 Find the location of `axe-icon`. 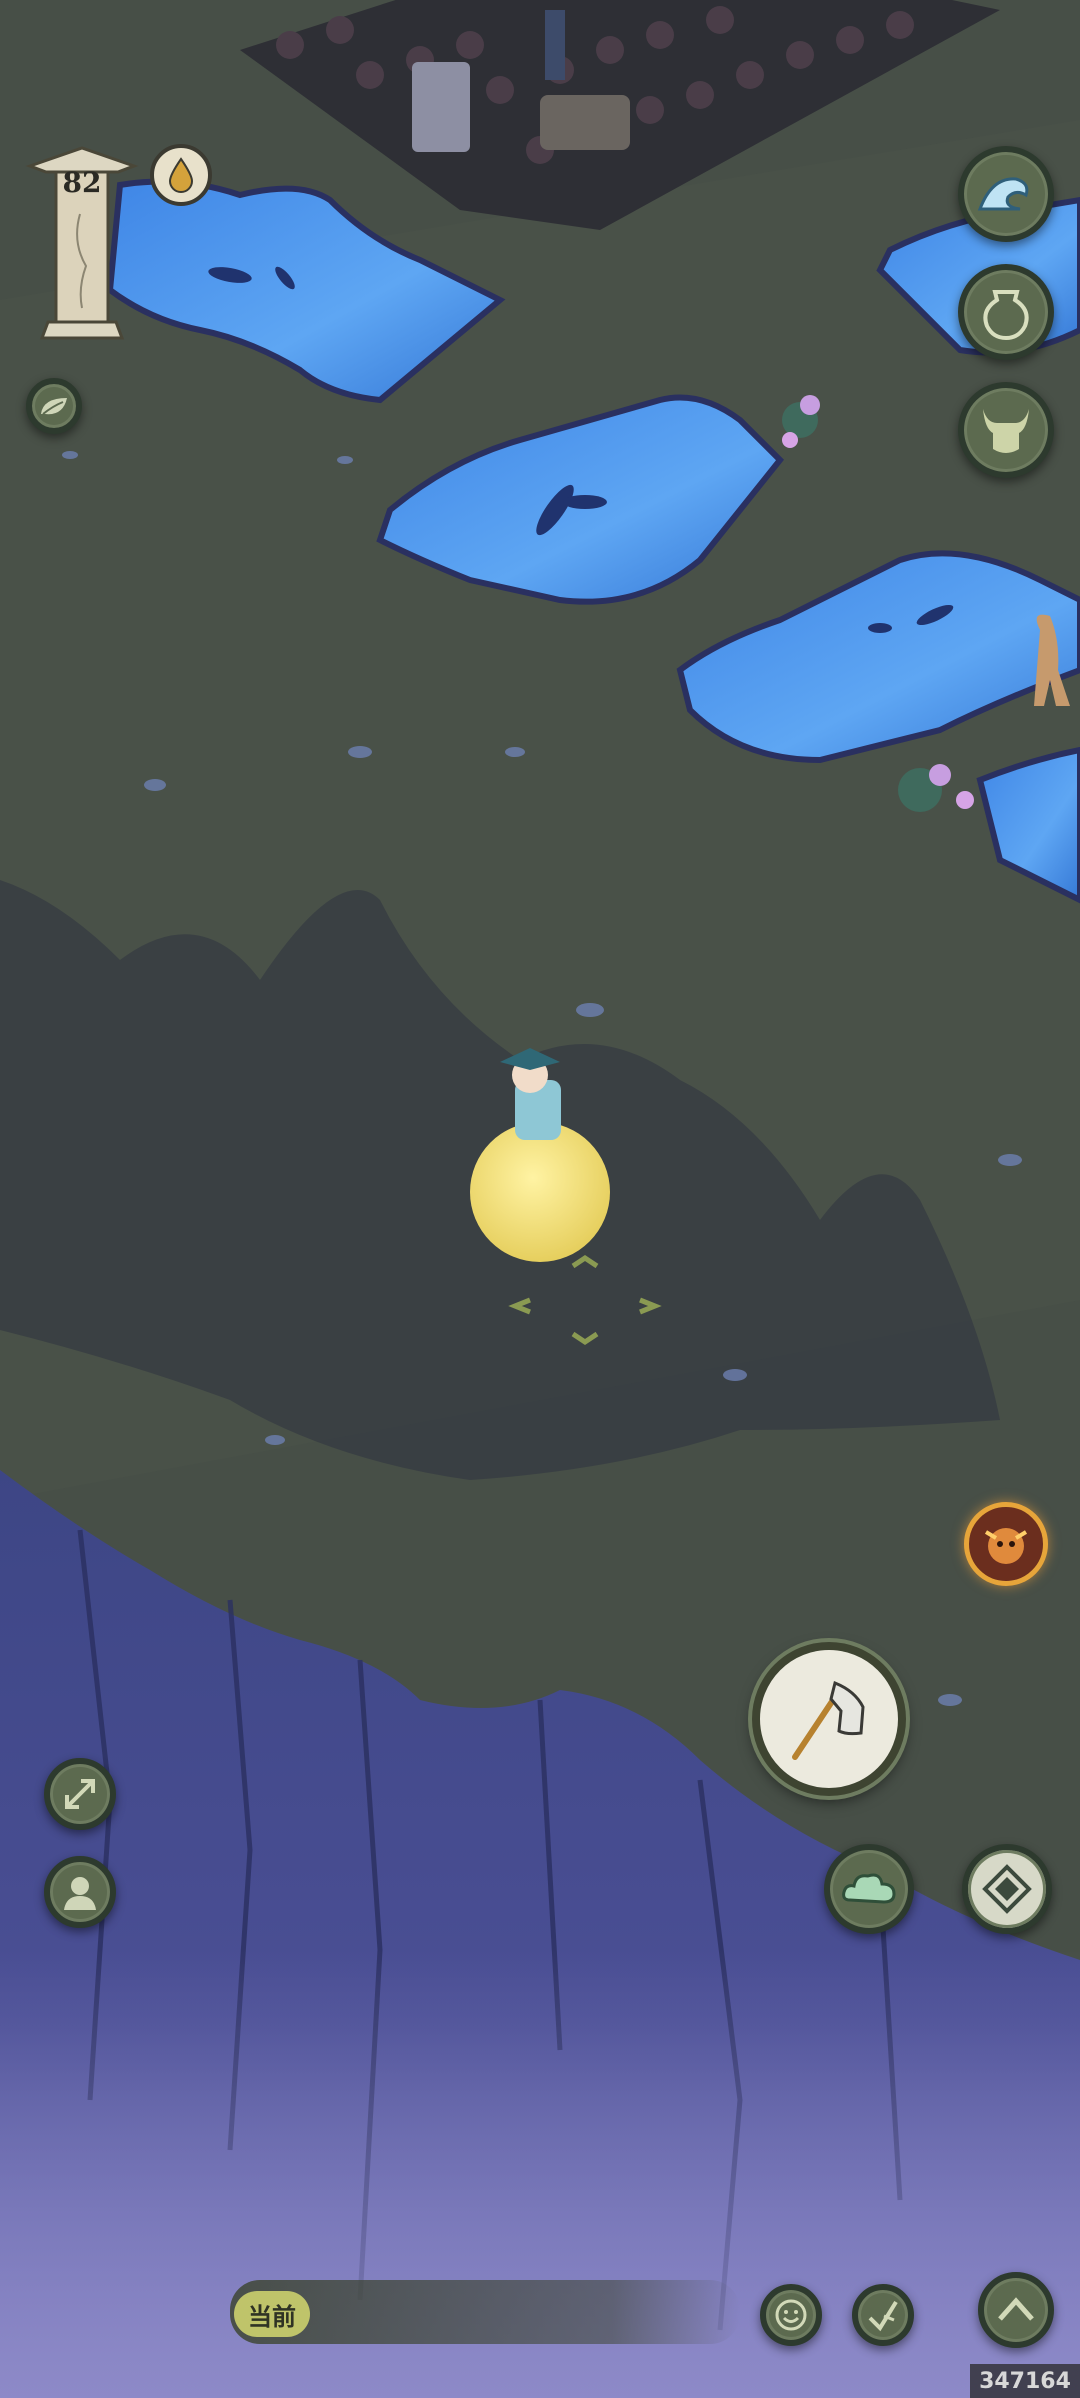

axe-icon is located at coordinates (828, 1720).